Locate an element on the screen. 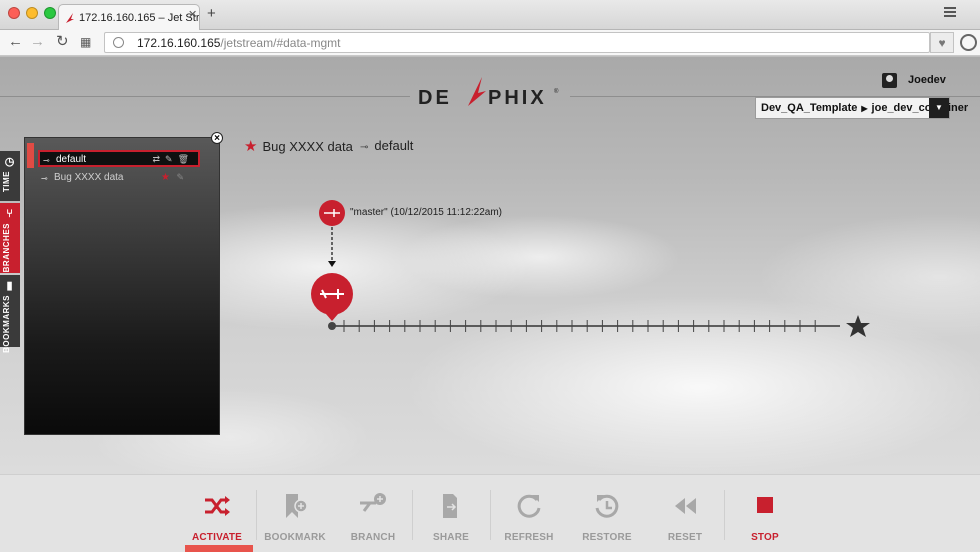 The width and height of the screenshot is (980, 552). bookmark-button: BOOKMARK is located at coordinates (295, 513).